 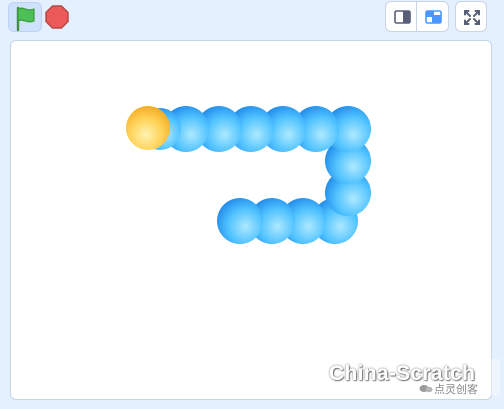 I want to click on green-flag-button, so click(x=25, y=17).